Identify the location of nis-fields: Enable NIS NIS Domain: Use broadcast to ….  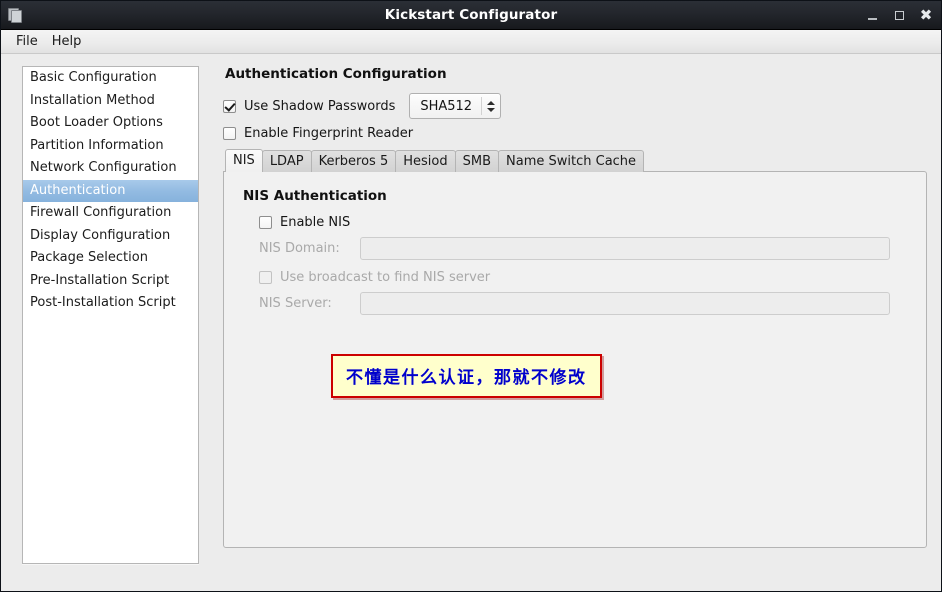
(575, 265).